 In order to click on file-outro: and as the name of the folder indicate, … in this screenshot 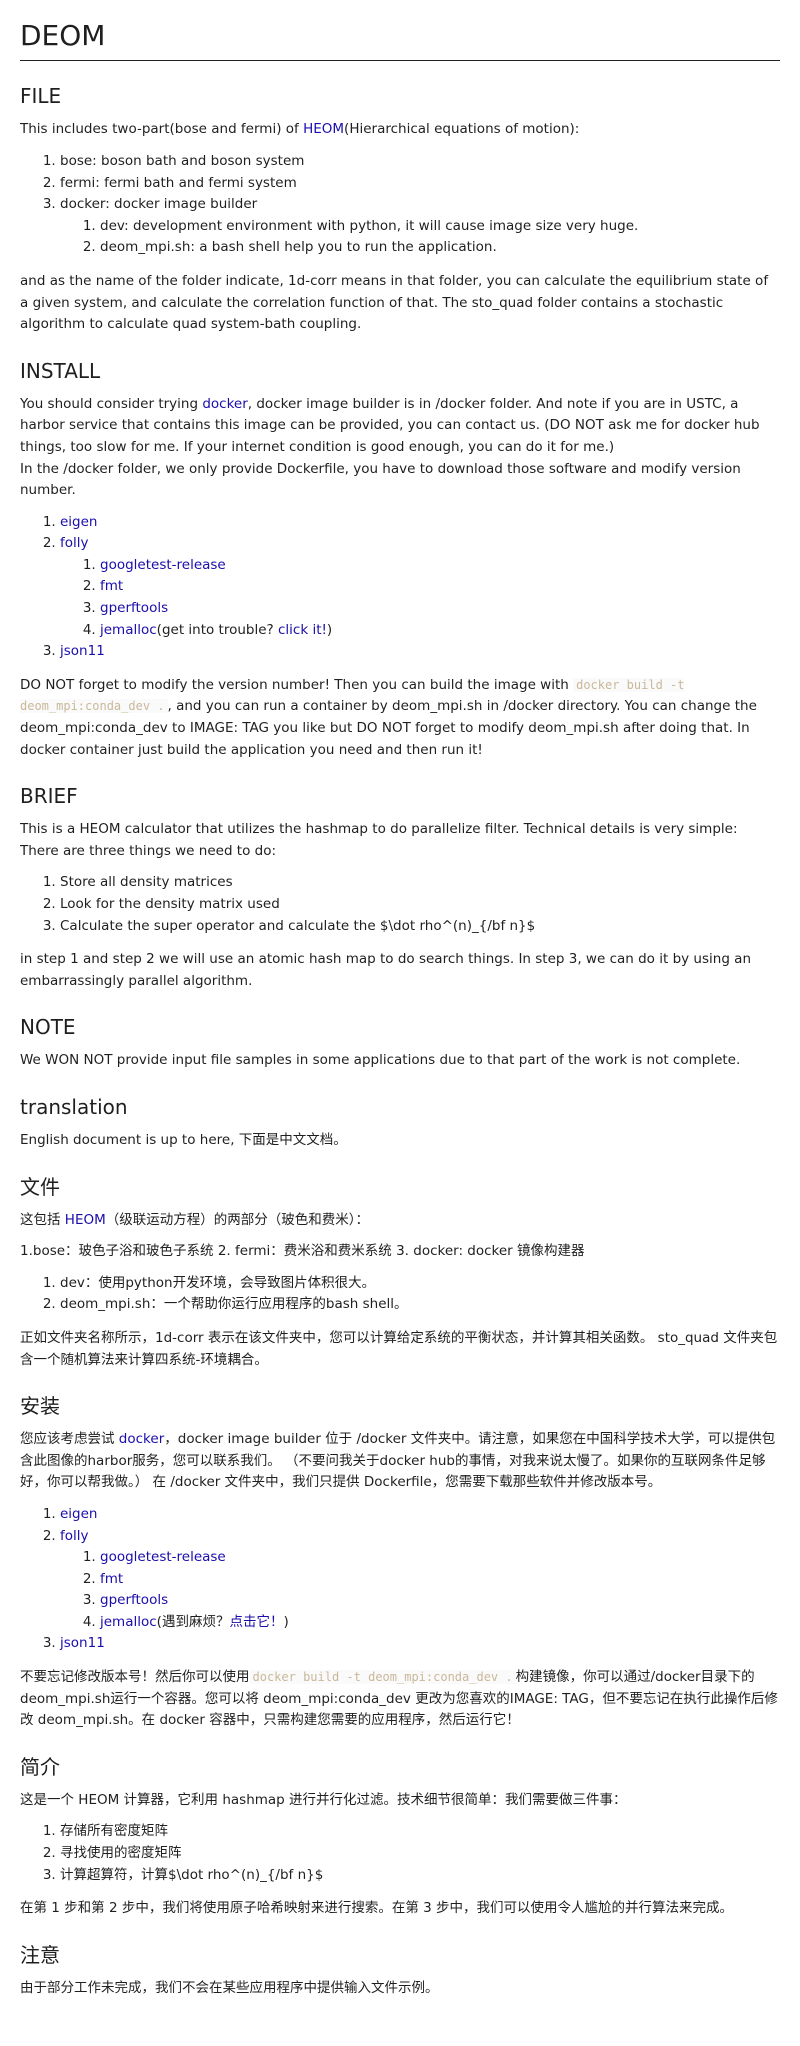, I will do `click(394, 302)`.